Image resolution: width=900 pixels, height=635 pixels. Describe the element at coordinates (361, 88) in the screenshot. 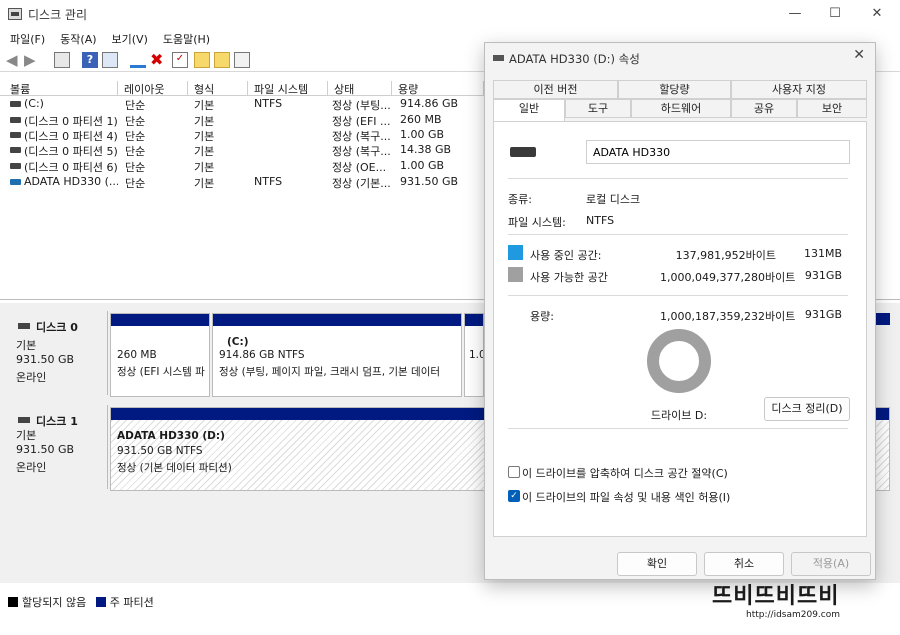

I see `col-status: 상태` at that location.